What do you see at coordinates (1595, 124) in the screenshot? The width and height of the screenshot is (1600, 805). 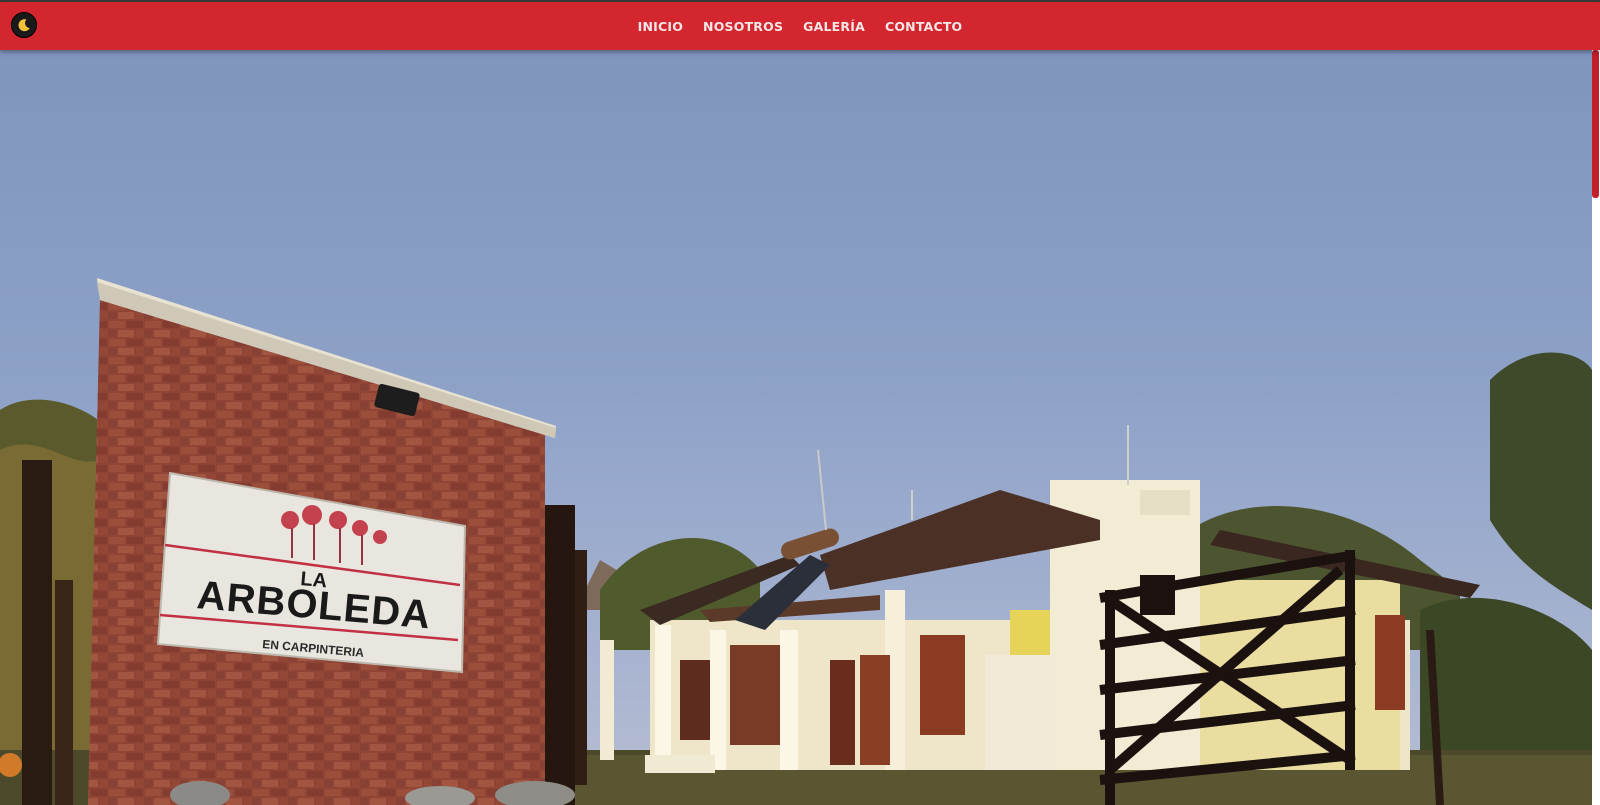 I see `scrollbar-thumb` at bounding box center [1595, 124].